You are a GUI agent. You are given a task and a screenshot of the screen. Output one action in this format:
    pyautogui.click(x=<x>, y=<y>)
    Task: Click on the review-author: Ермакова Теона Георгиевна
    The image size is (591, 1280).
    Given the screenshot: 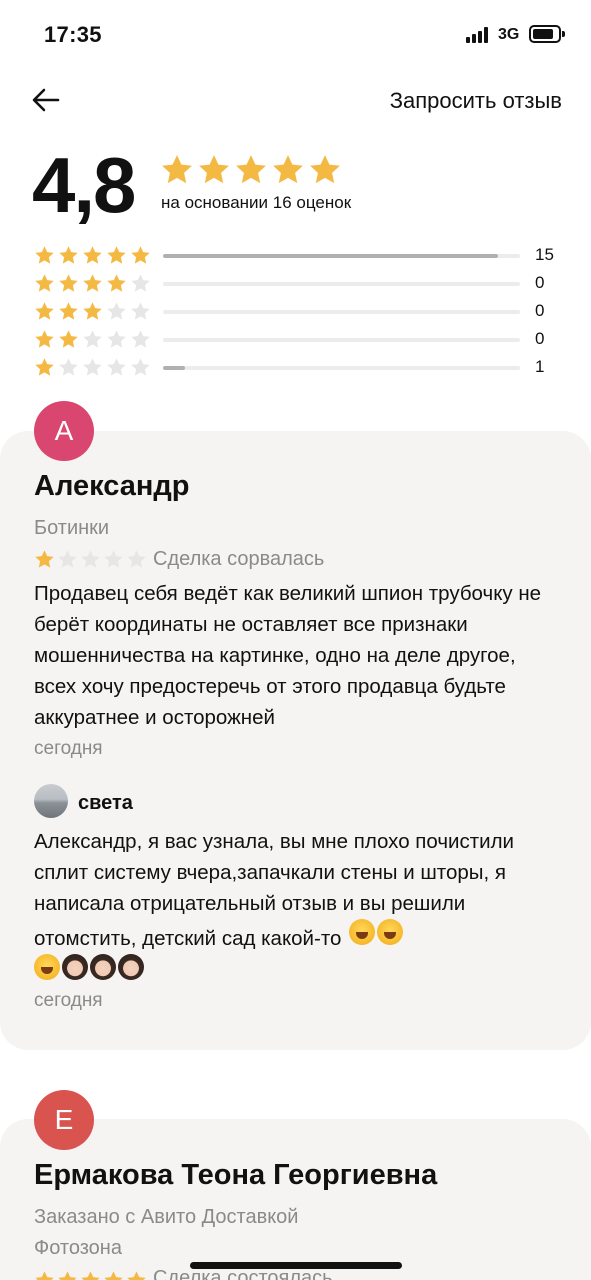 What is the action you would take?
    pyautogui.click(x=235, y=1175)
    